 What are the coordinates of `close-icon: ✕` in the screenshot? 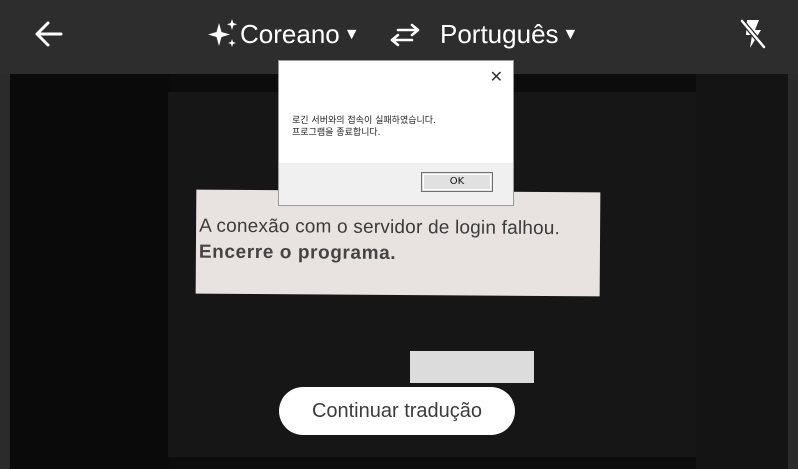 It's located at (496, 76).